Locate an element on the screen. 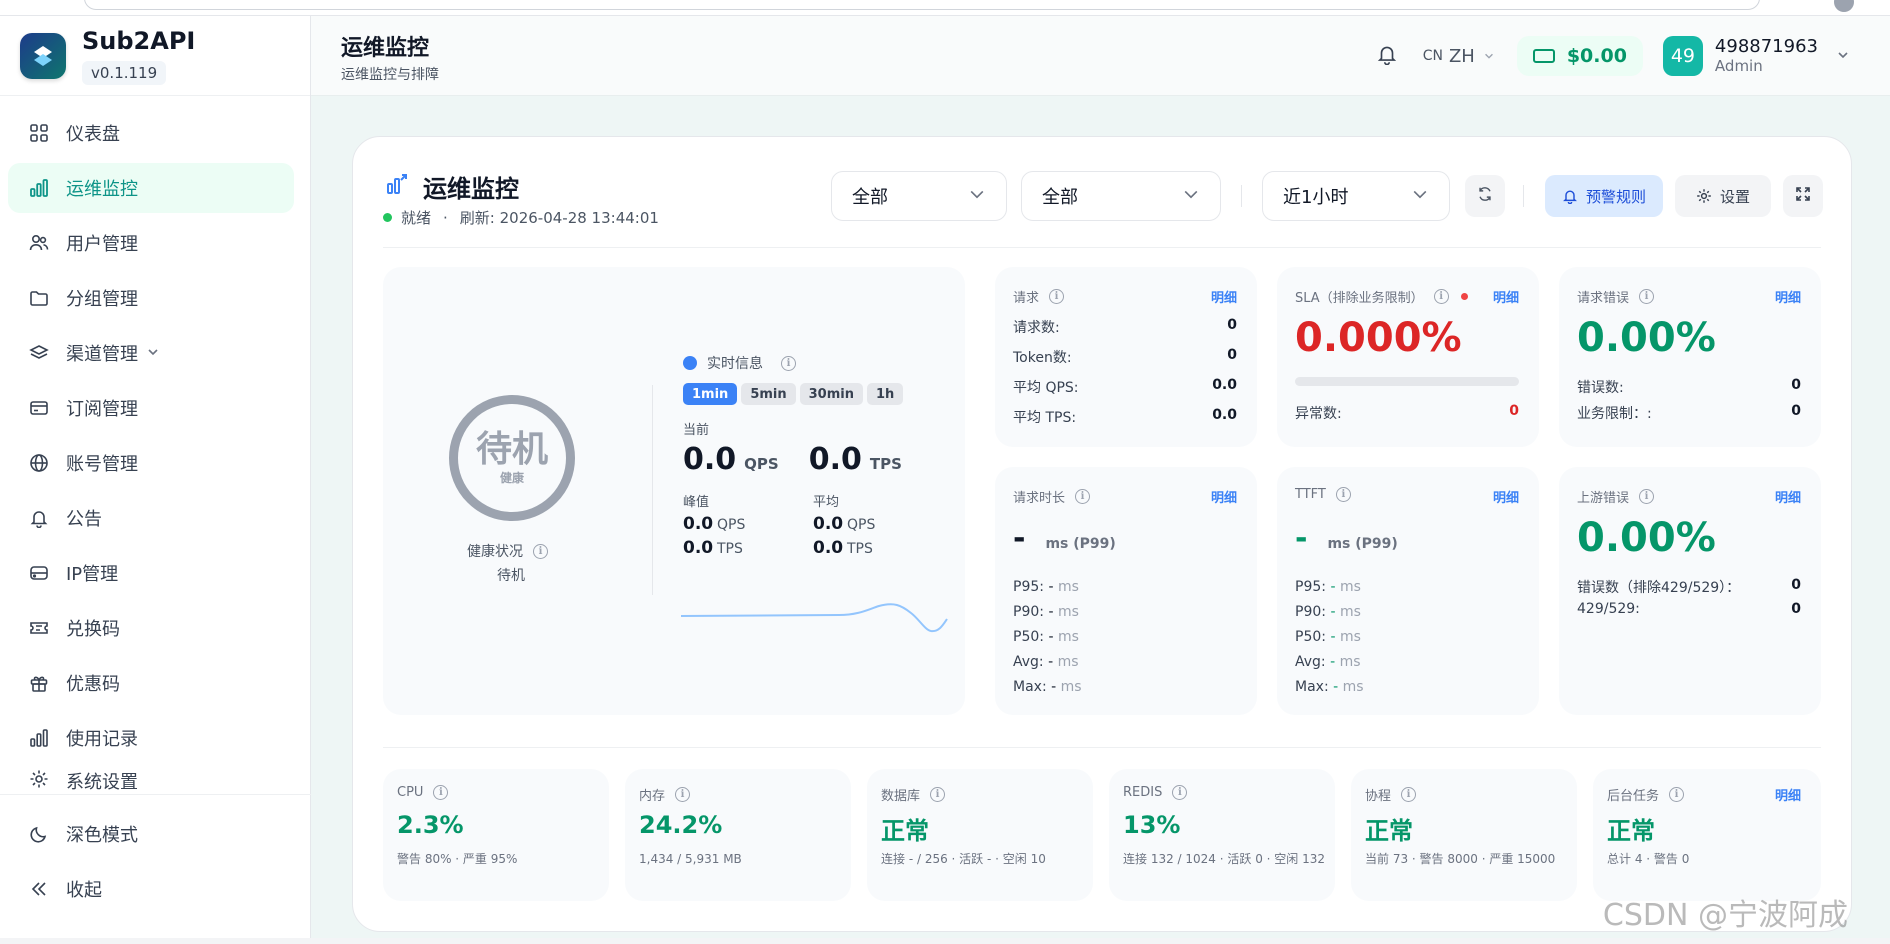 The width and height of the screenshot is (1890, 944). collapse-sidebar-button: 收起 is located at coordinates (151, 889).